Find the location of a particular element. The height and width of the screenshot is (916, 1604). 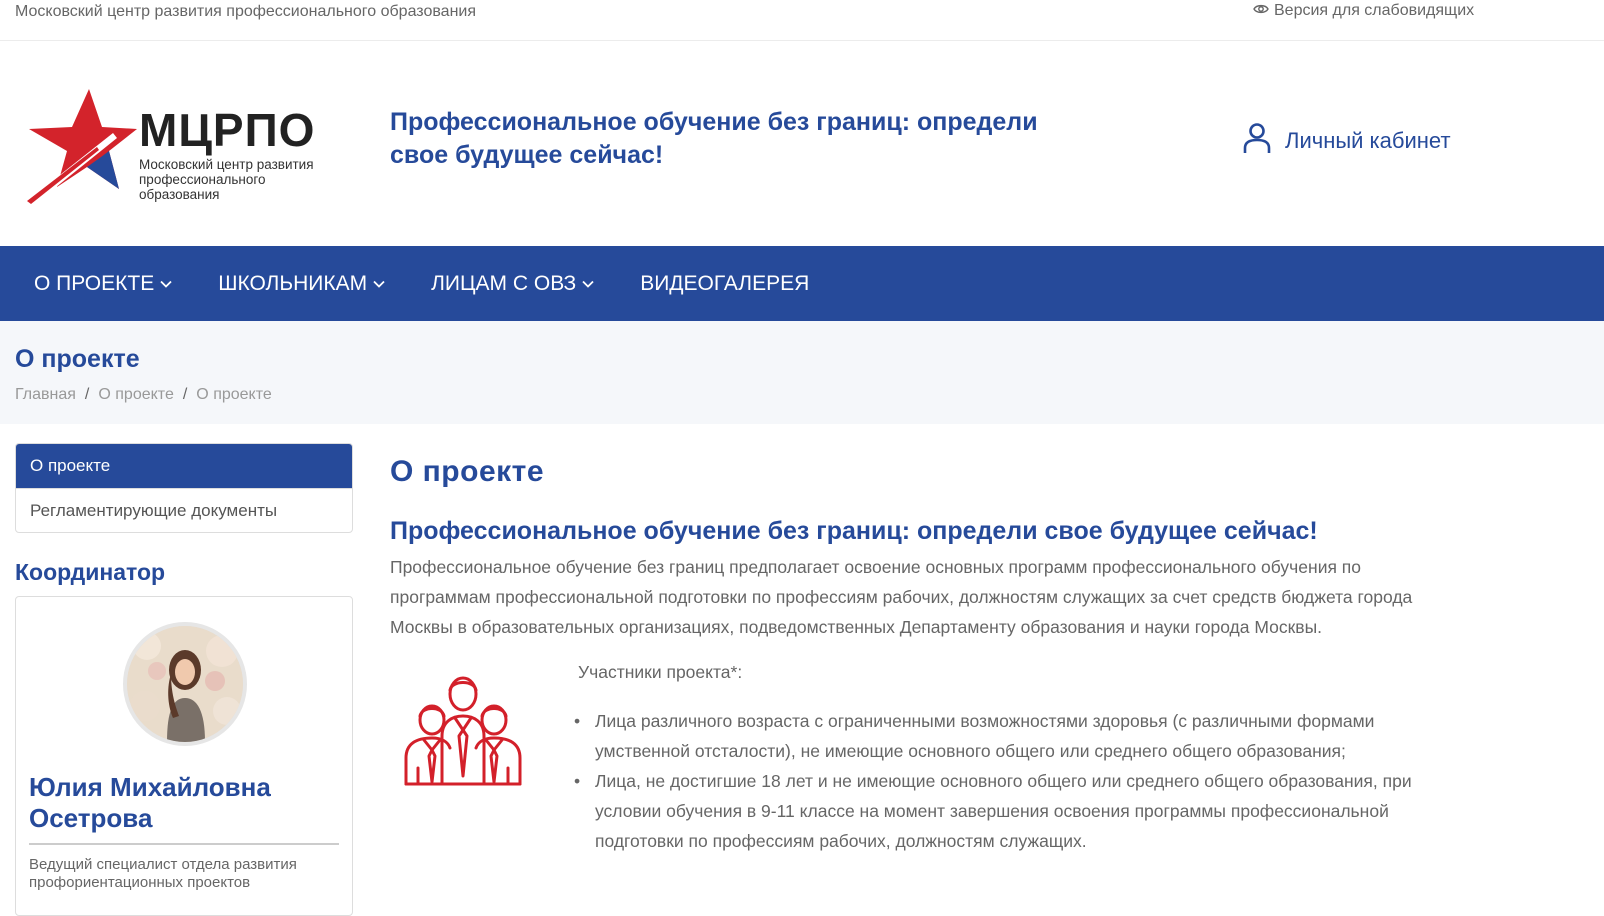

avatar is located at coordinates (185, 684).